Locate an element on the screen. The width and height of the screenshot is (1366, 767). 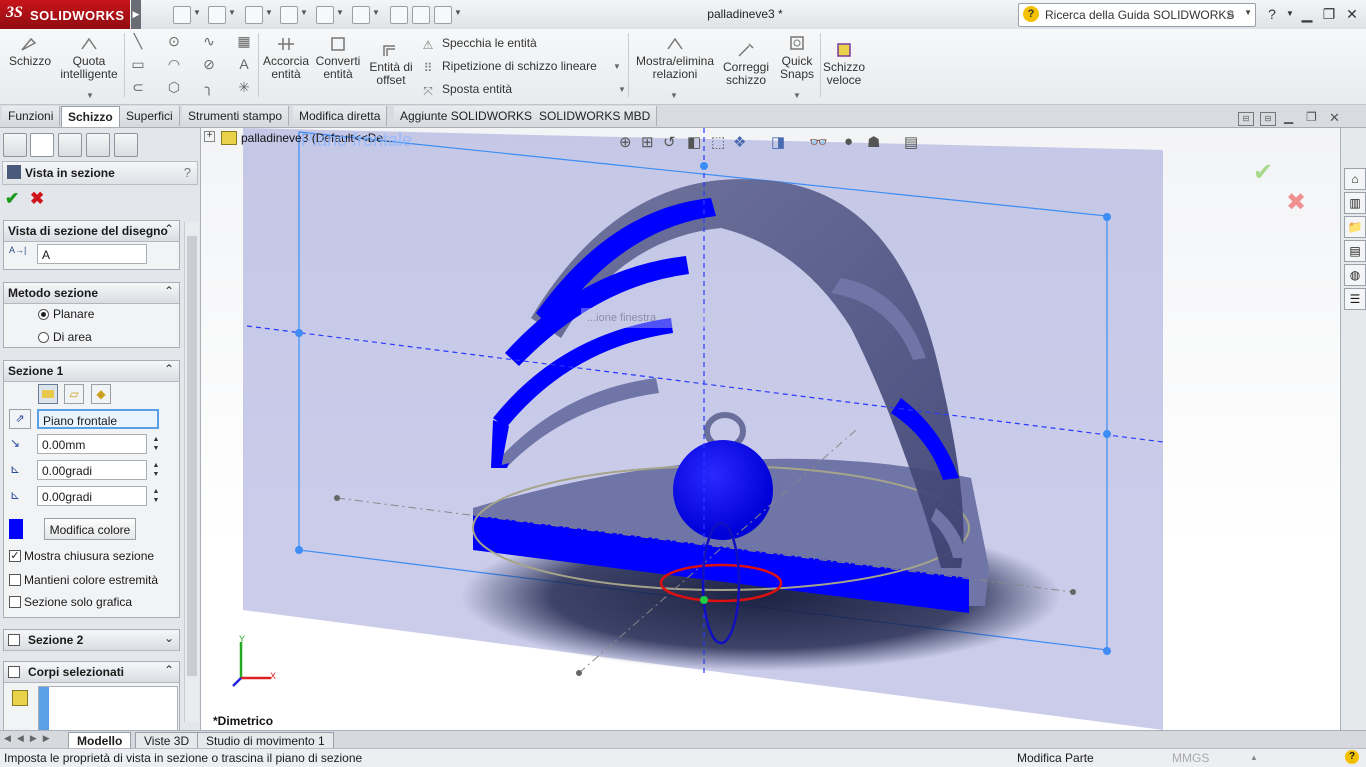
property-manager-scrollbar is located at coordinates (191, 472).